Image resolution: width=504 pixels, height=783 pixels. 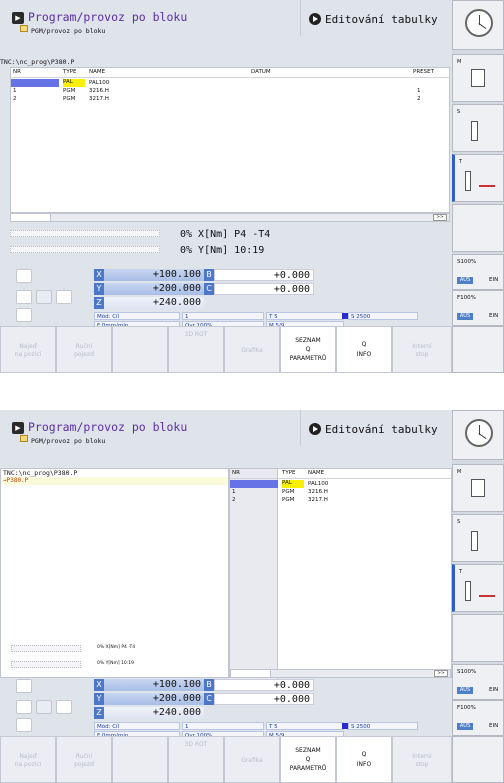 I want to click on scroll-thumb, so click(x=31, y=217).